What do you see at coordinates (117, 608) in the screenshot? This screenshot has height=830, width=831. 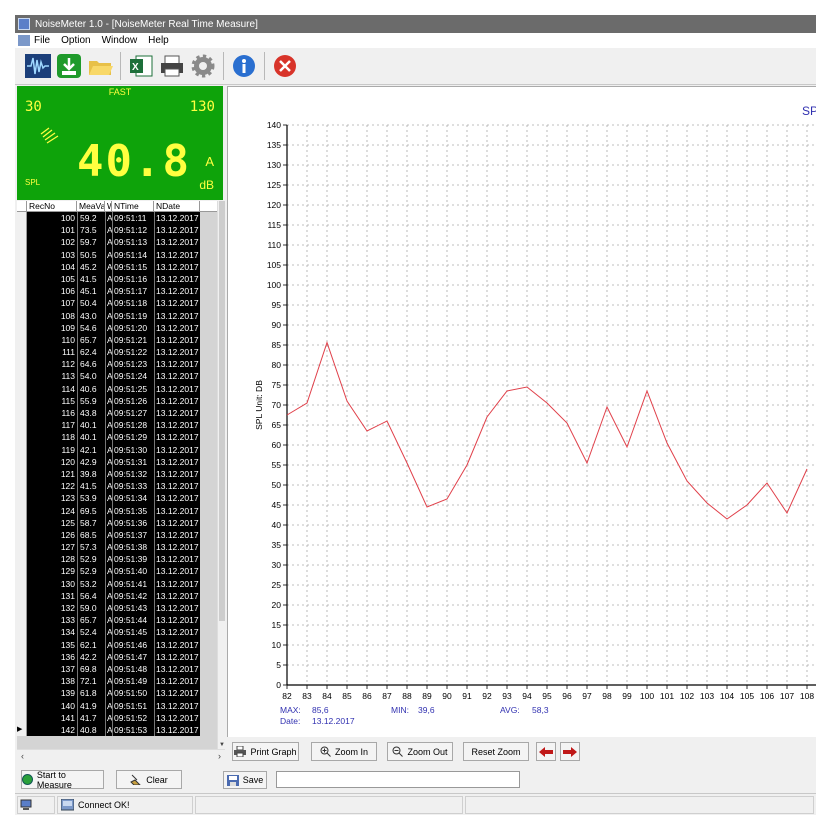 I see `table-row: 13259.0A09:51:4313.12.2017` at bounding box center [117, 608].